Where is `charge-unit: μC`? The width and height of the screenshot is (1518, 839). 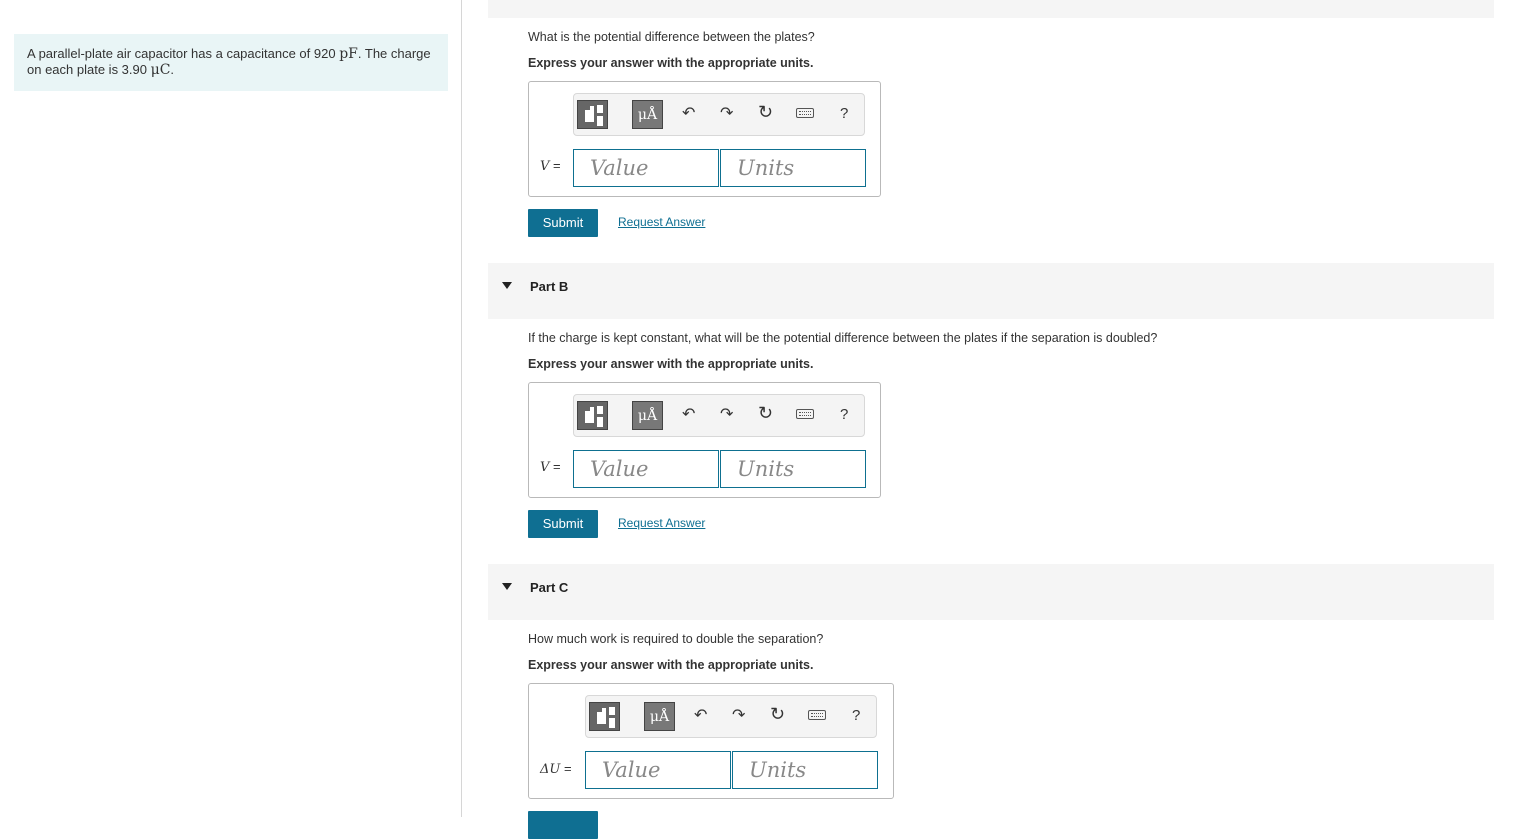 charge-unit: μC is located at coordinates (160, 70).